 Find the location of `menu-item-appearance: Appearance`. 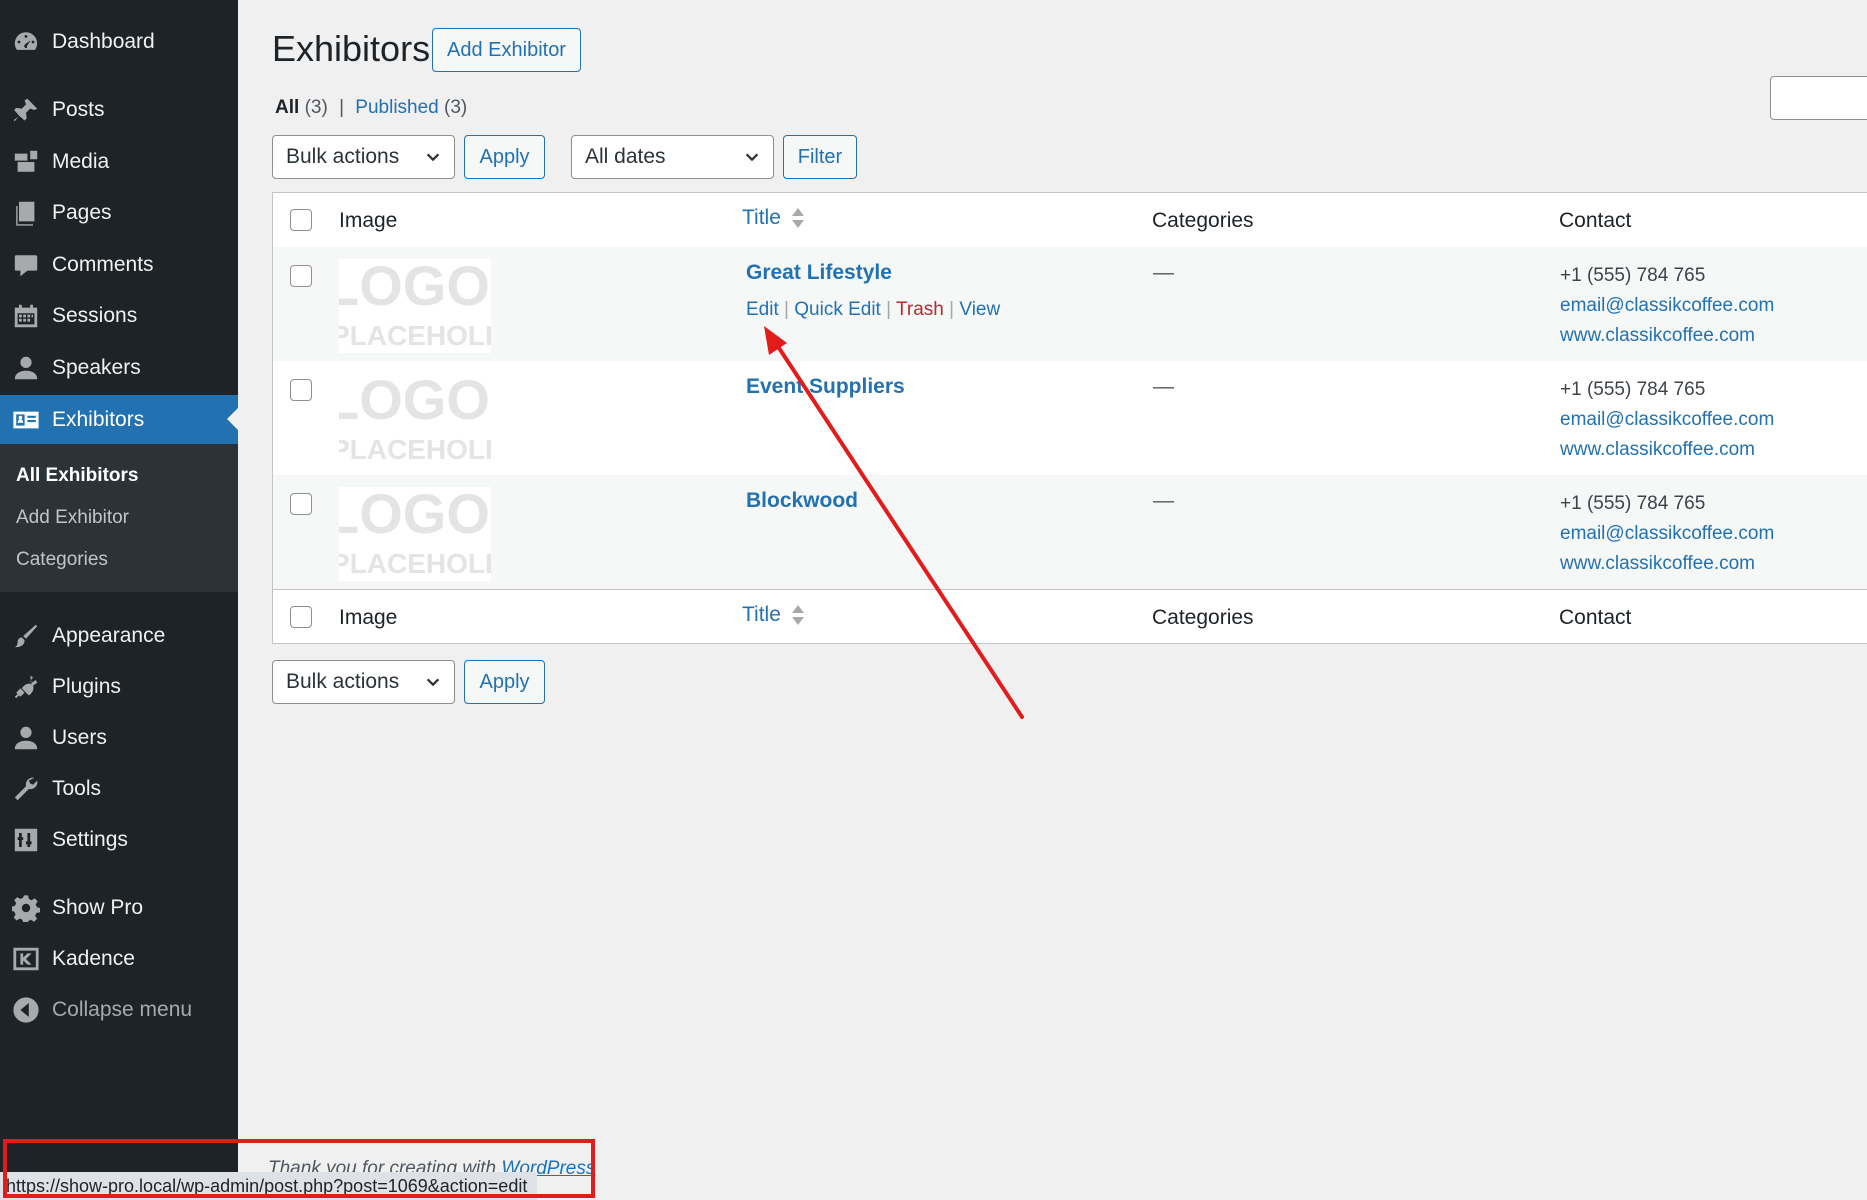

menu-item-appearance: Appearance is located at coordinates (119, 636).